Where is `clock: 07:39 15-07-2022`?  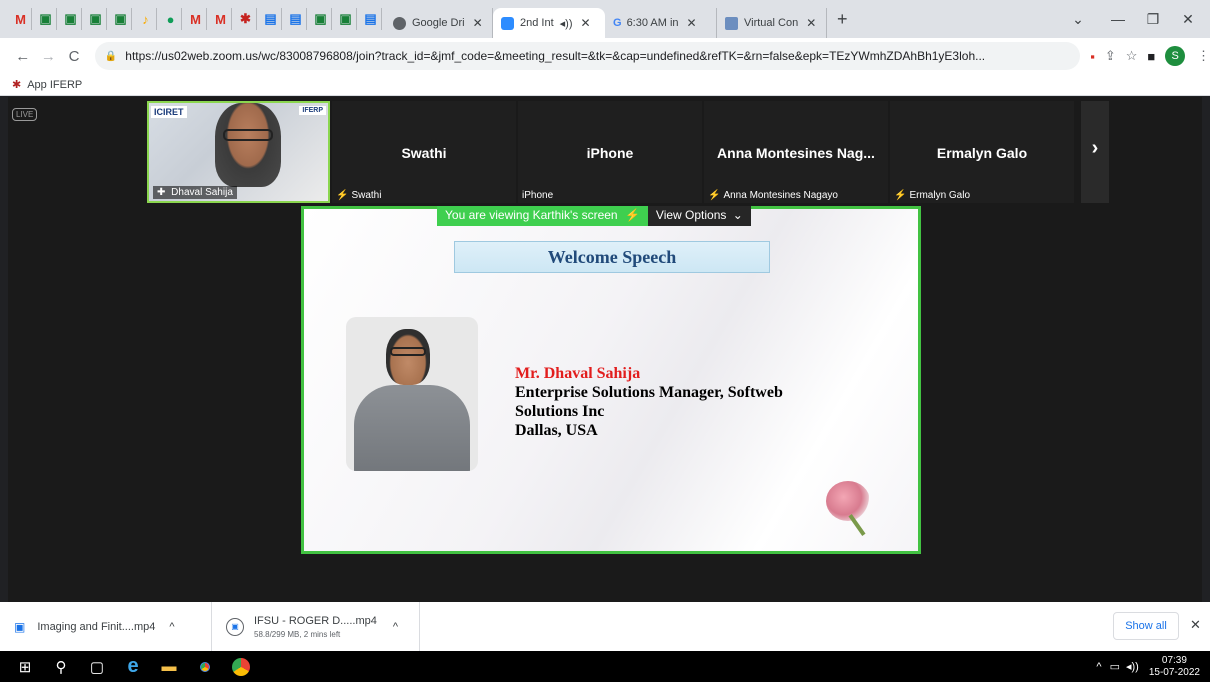
clock: 07:39 15-07-2022 is located at coordinates (1174, 667).